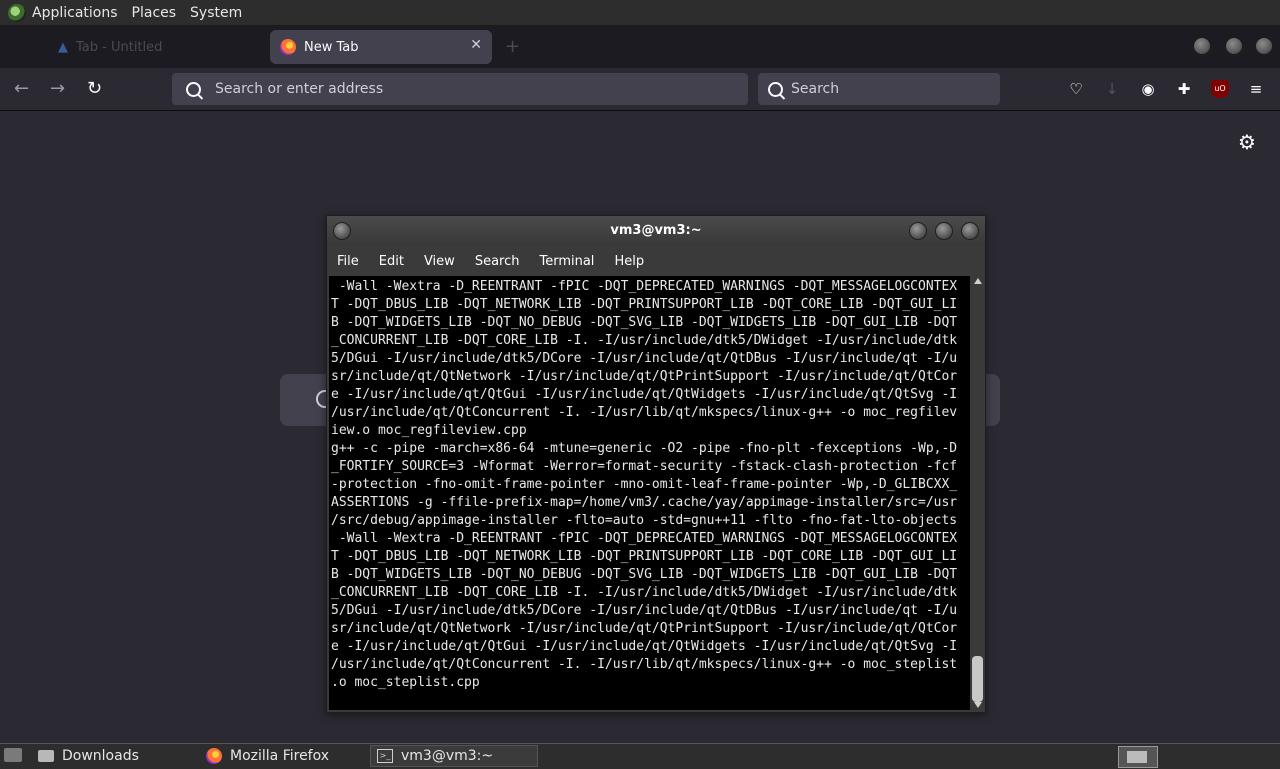  I want to click on terminal-scrollbar, so click(977, 493).